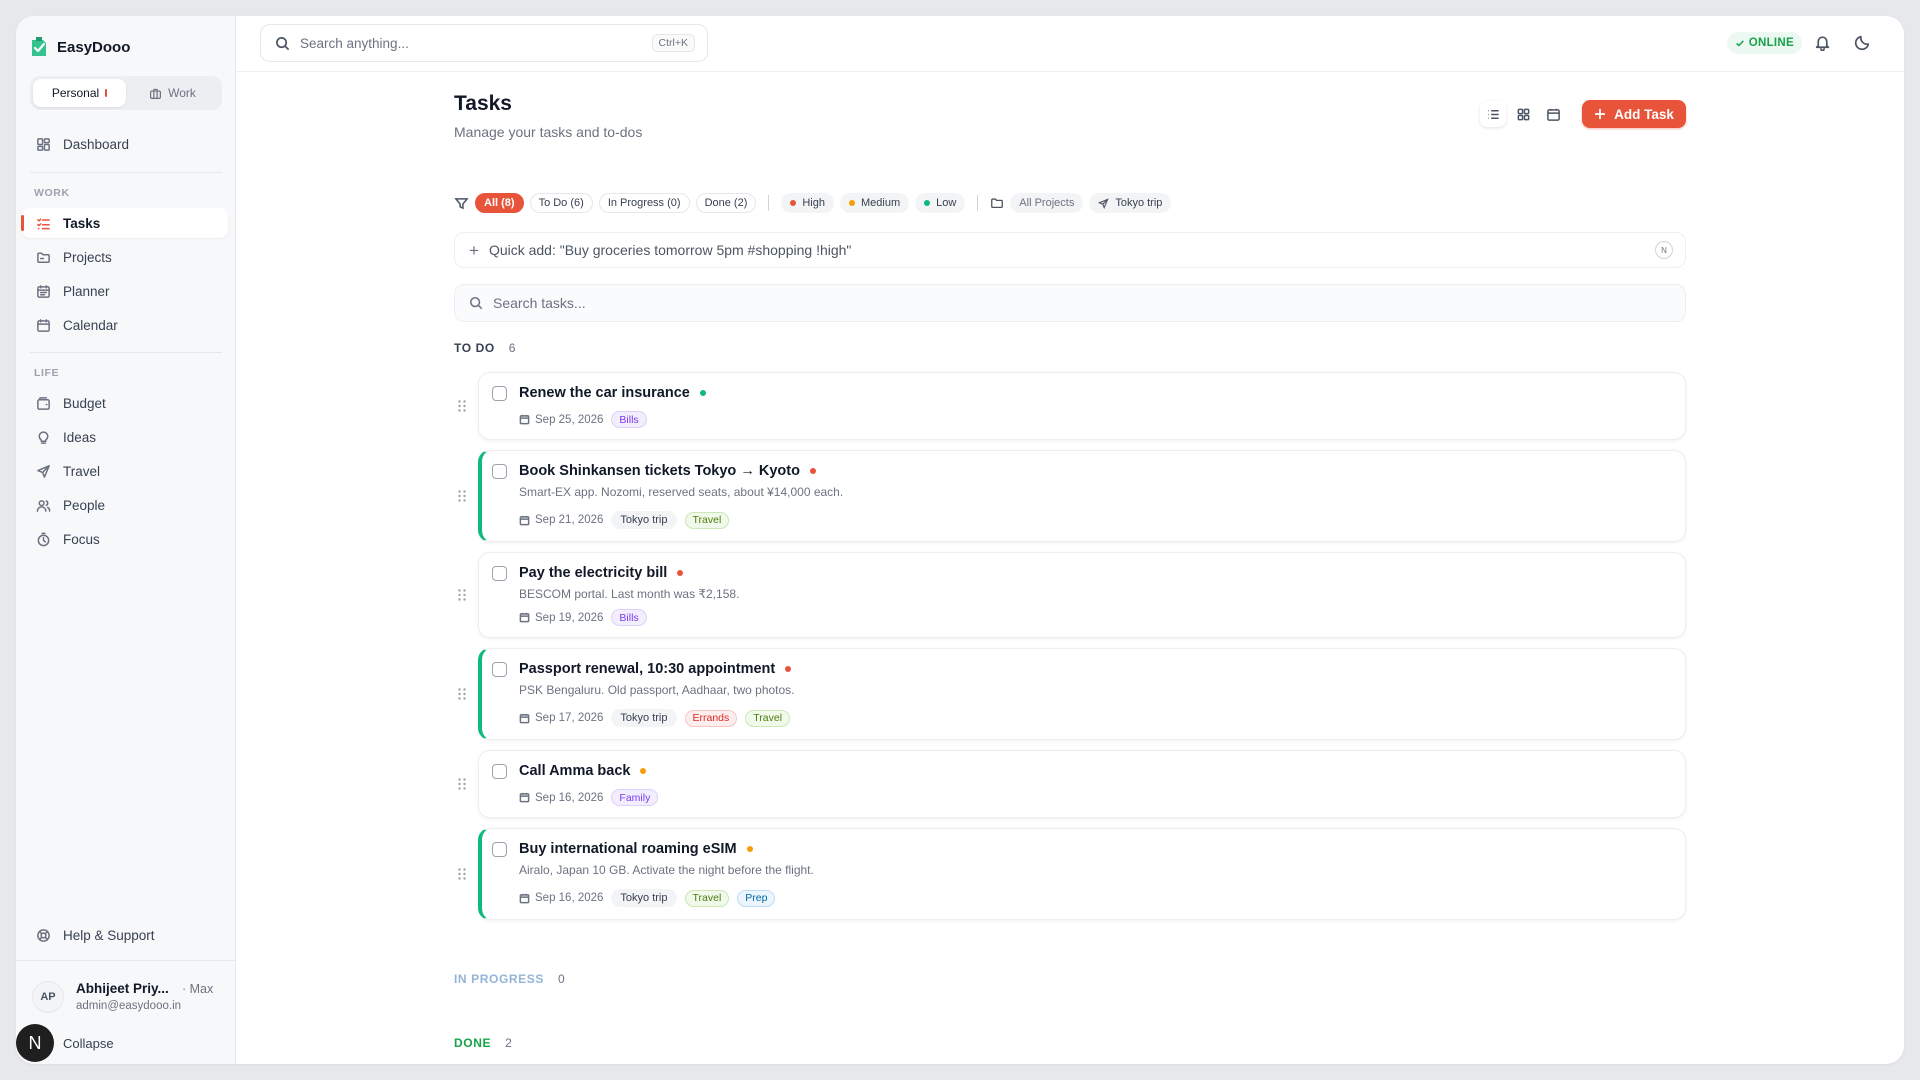 This screenshot has width=1920, height=1080. What do you see at coordinates (569, 419) in the screenshot?
I see `due-date-text: Sep 25, 2026` at bounding box center [569, 419].